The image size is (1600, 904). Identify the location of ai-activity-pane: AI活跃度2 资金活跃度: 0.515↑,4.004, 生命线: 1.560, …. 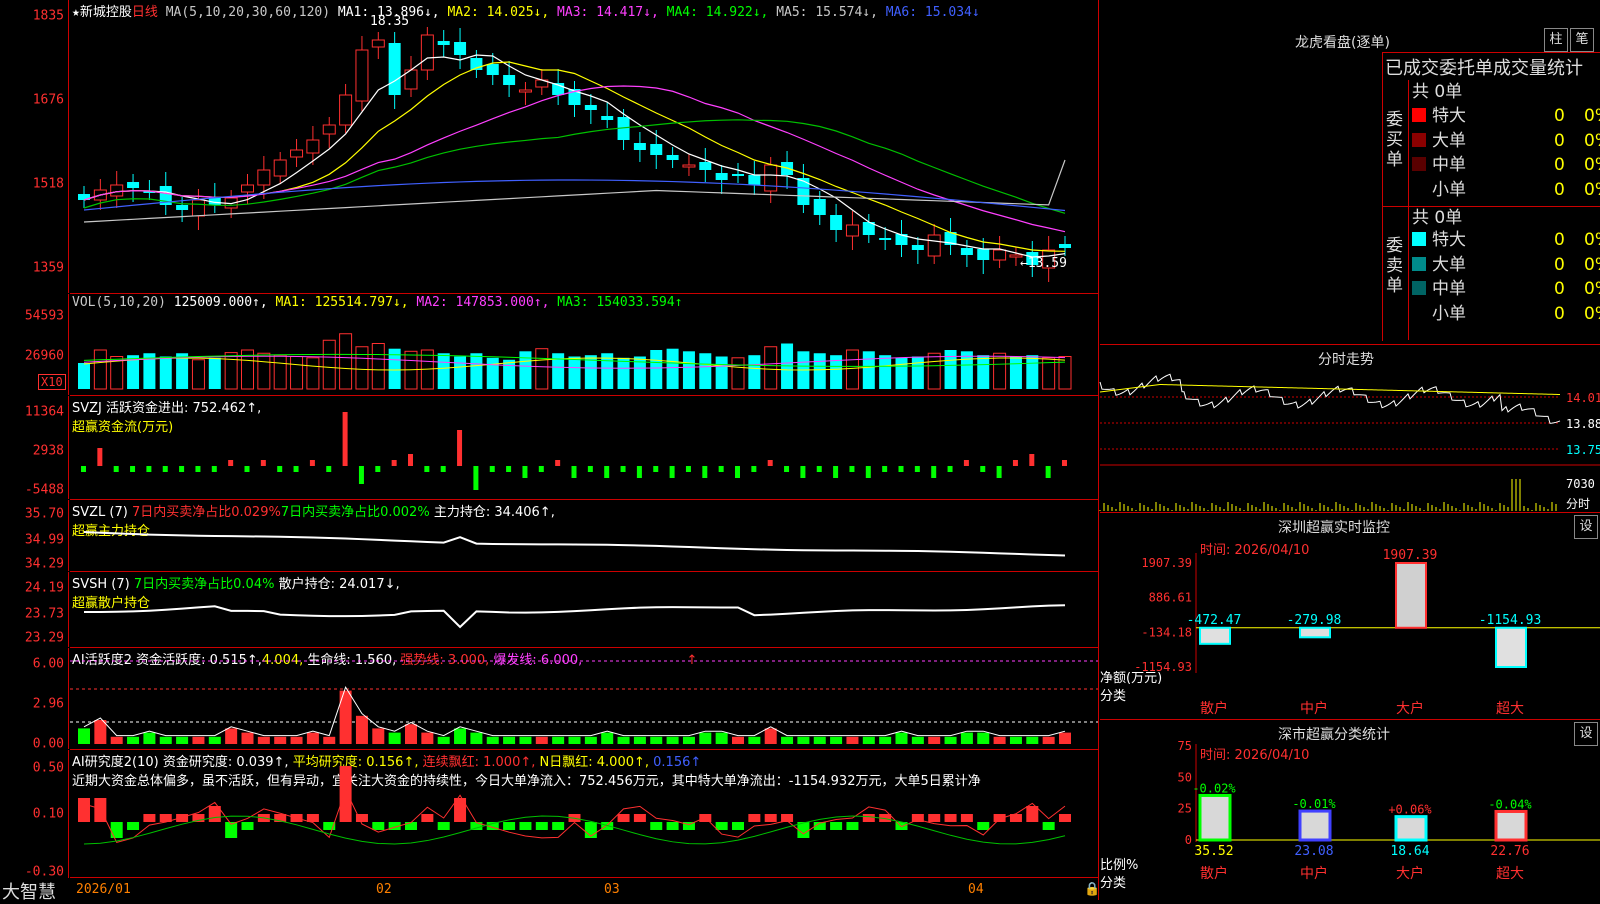
(584, 699).